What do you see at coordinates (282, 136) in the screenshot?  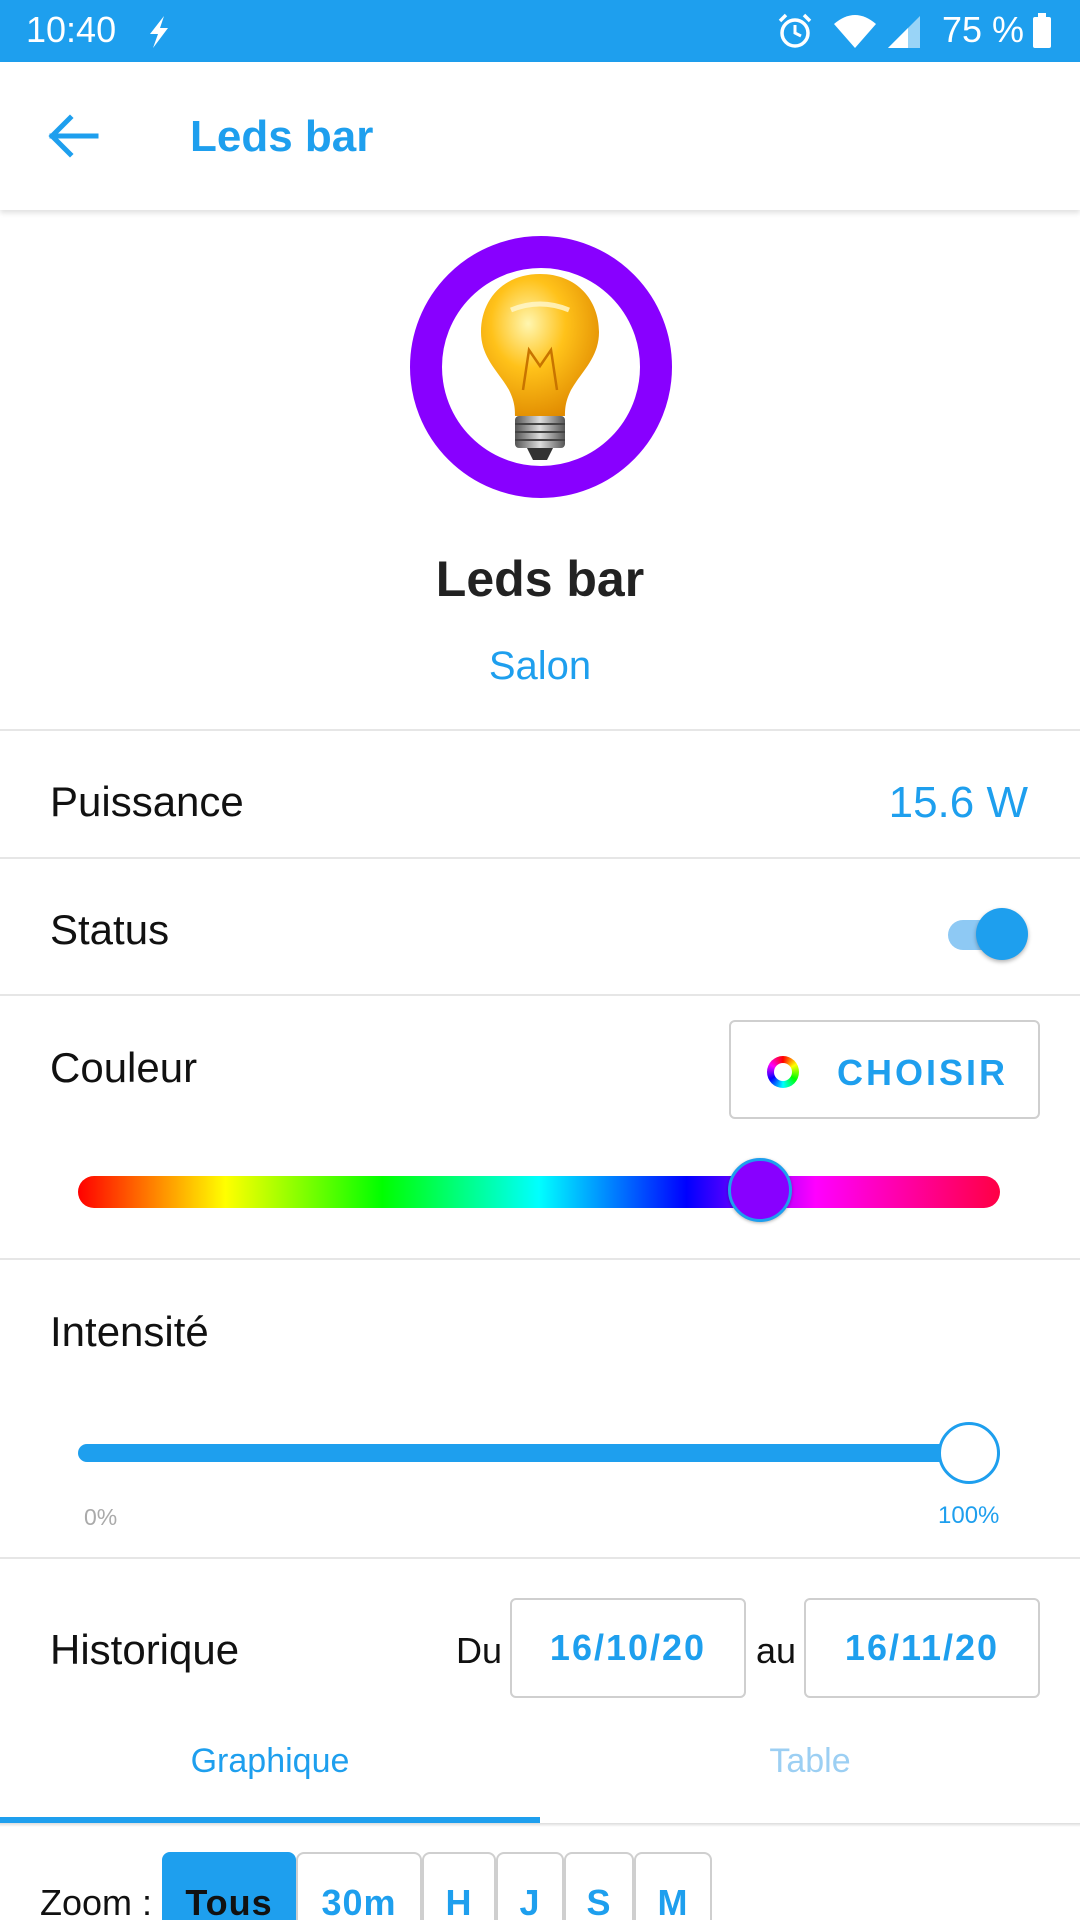 I see `page-title: Leds bar` at bounding box center [282, 136].